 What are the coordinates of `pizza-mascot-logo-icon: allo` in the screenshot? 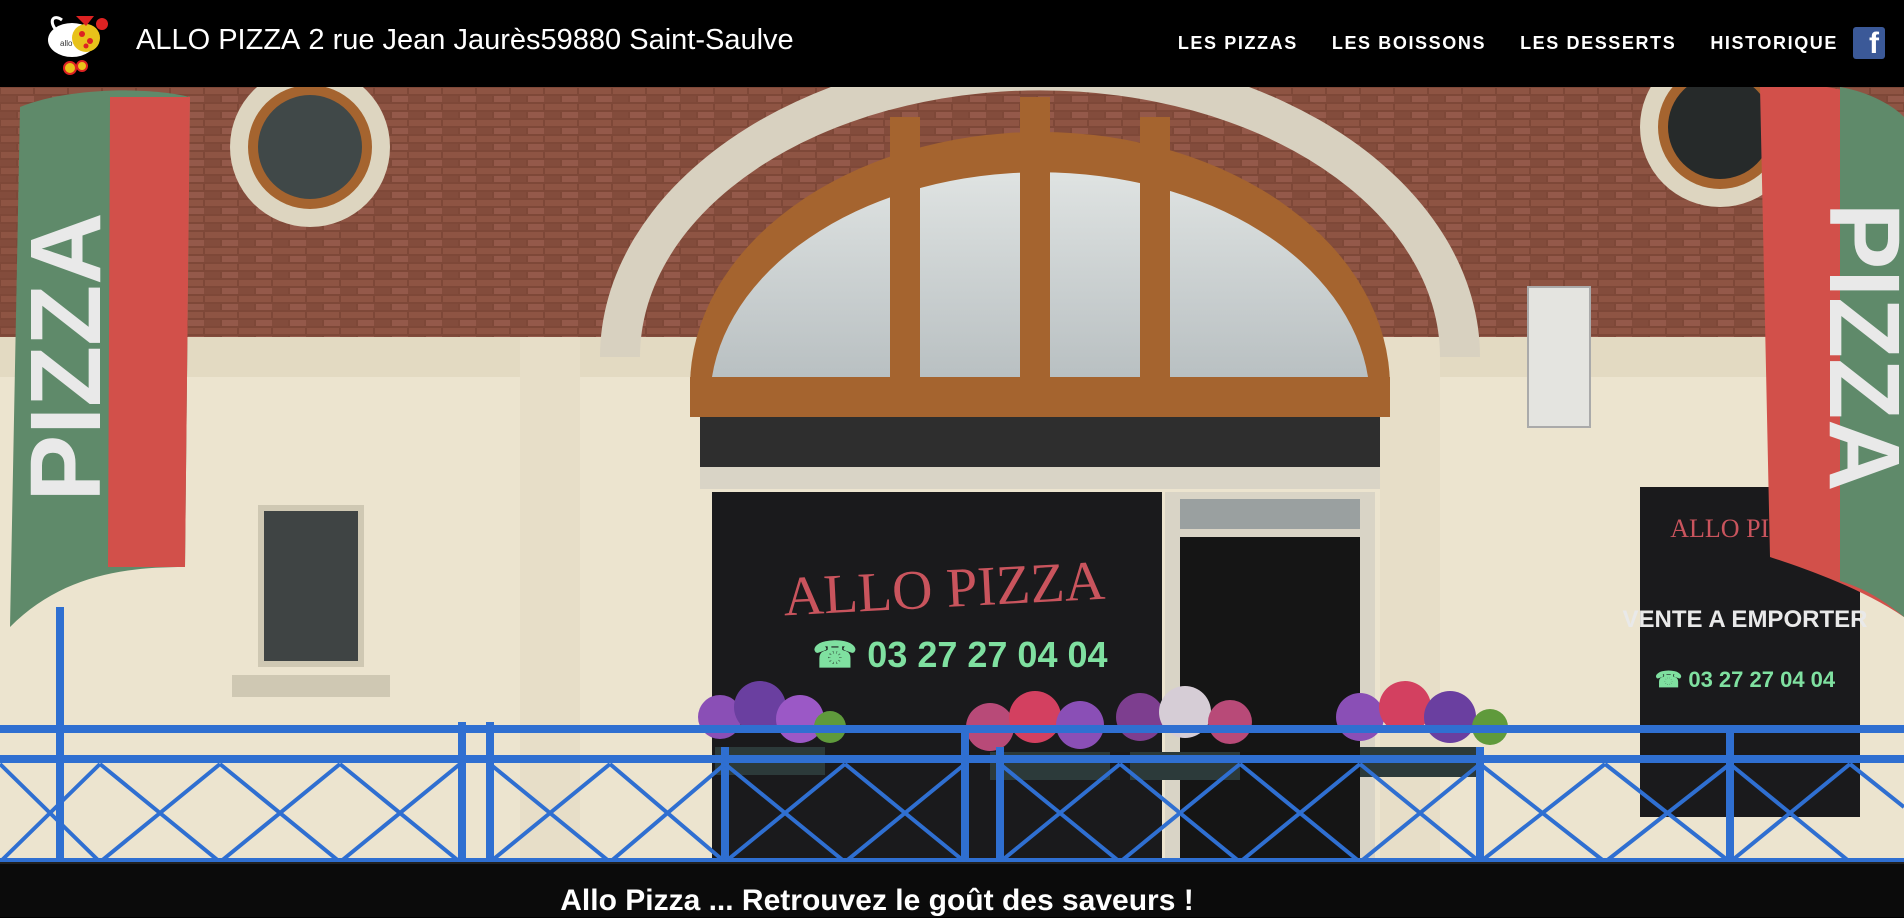 It's located at (80, 43).